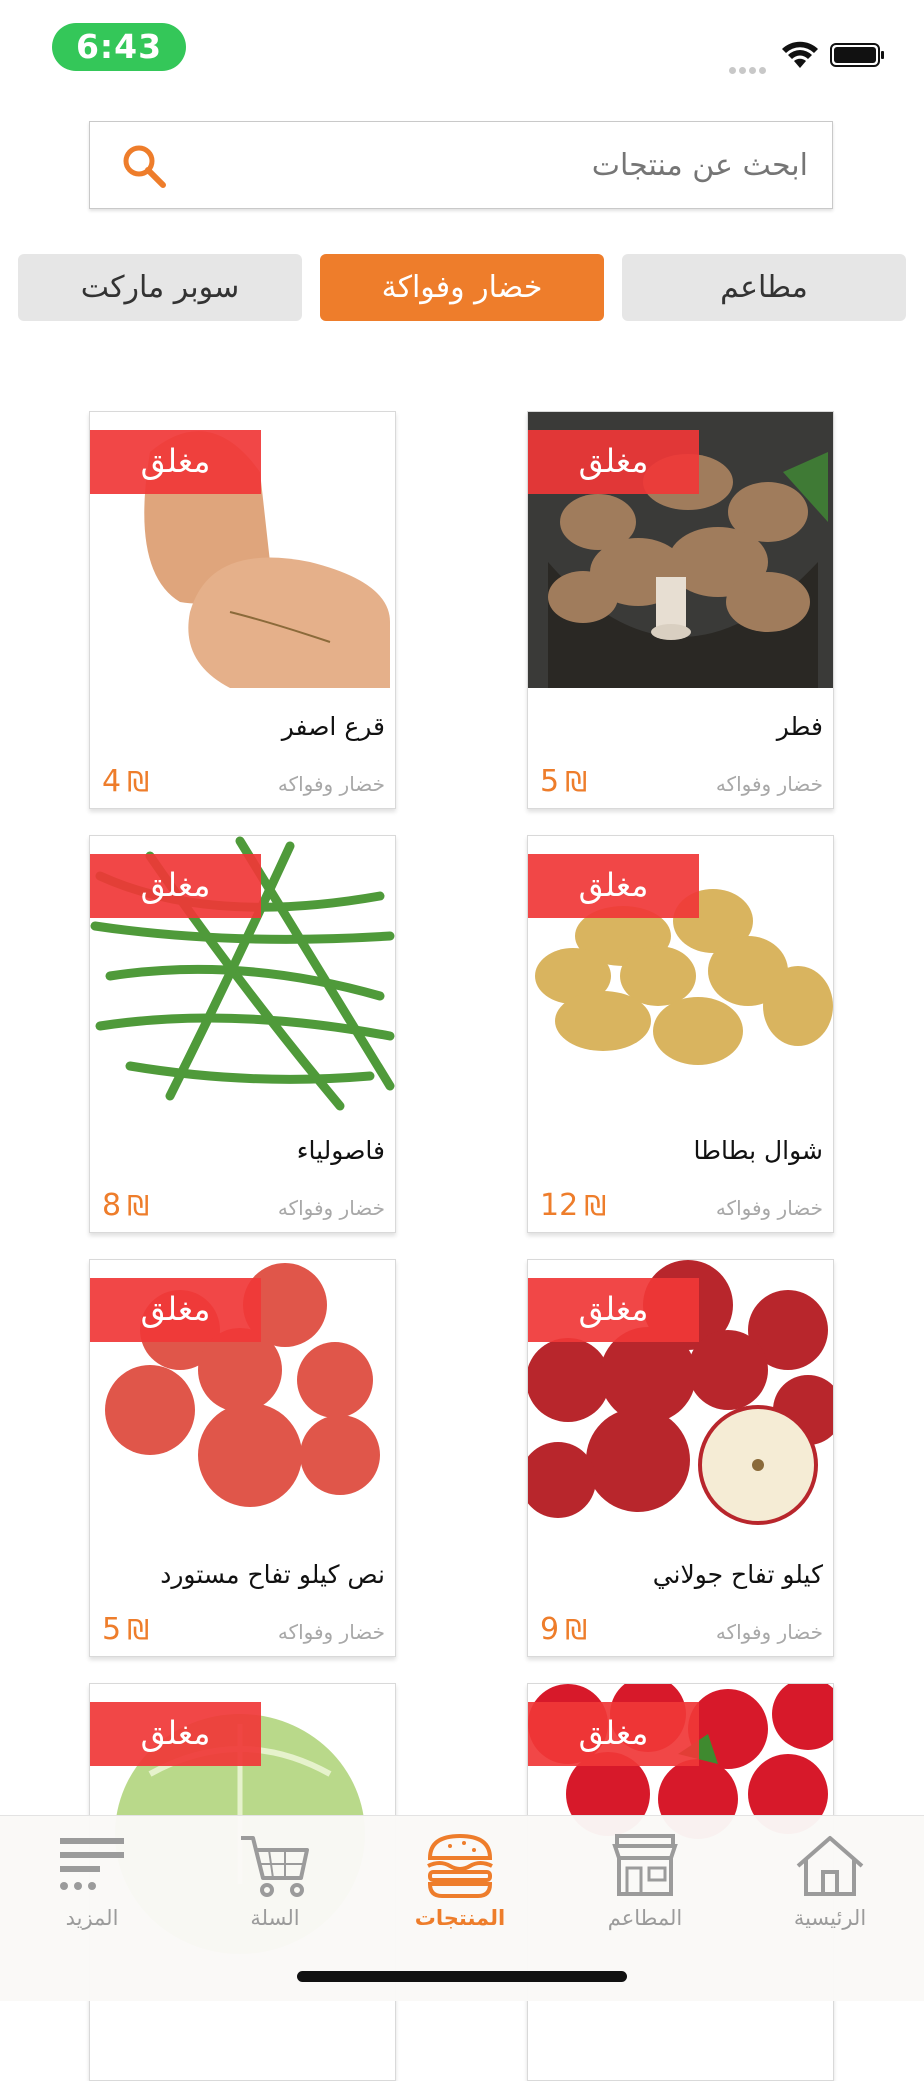  What do you see at coordinates (508, 165) in the screenshot?
I see `search-input` at bounding box center [508, 165].